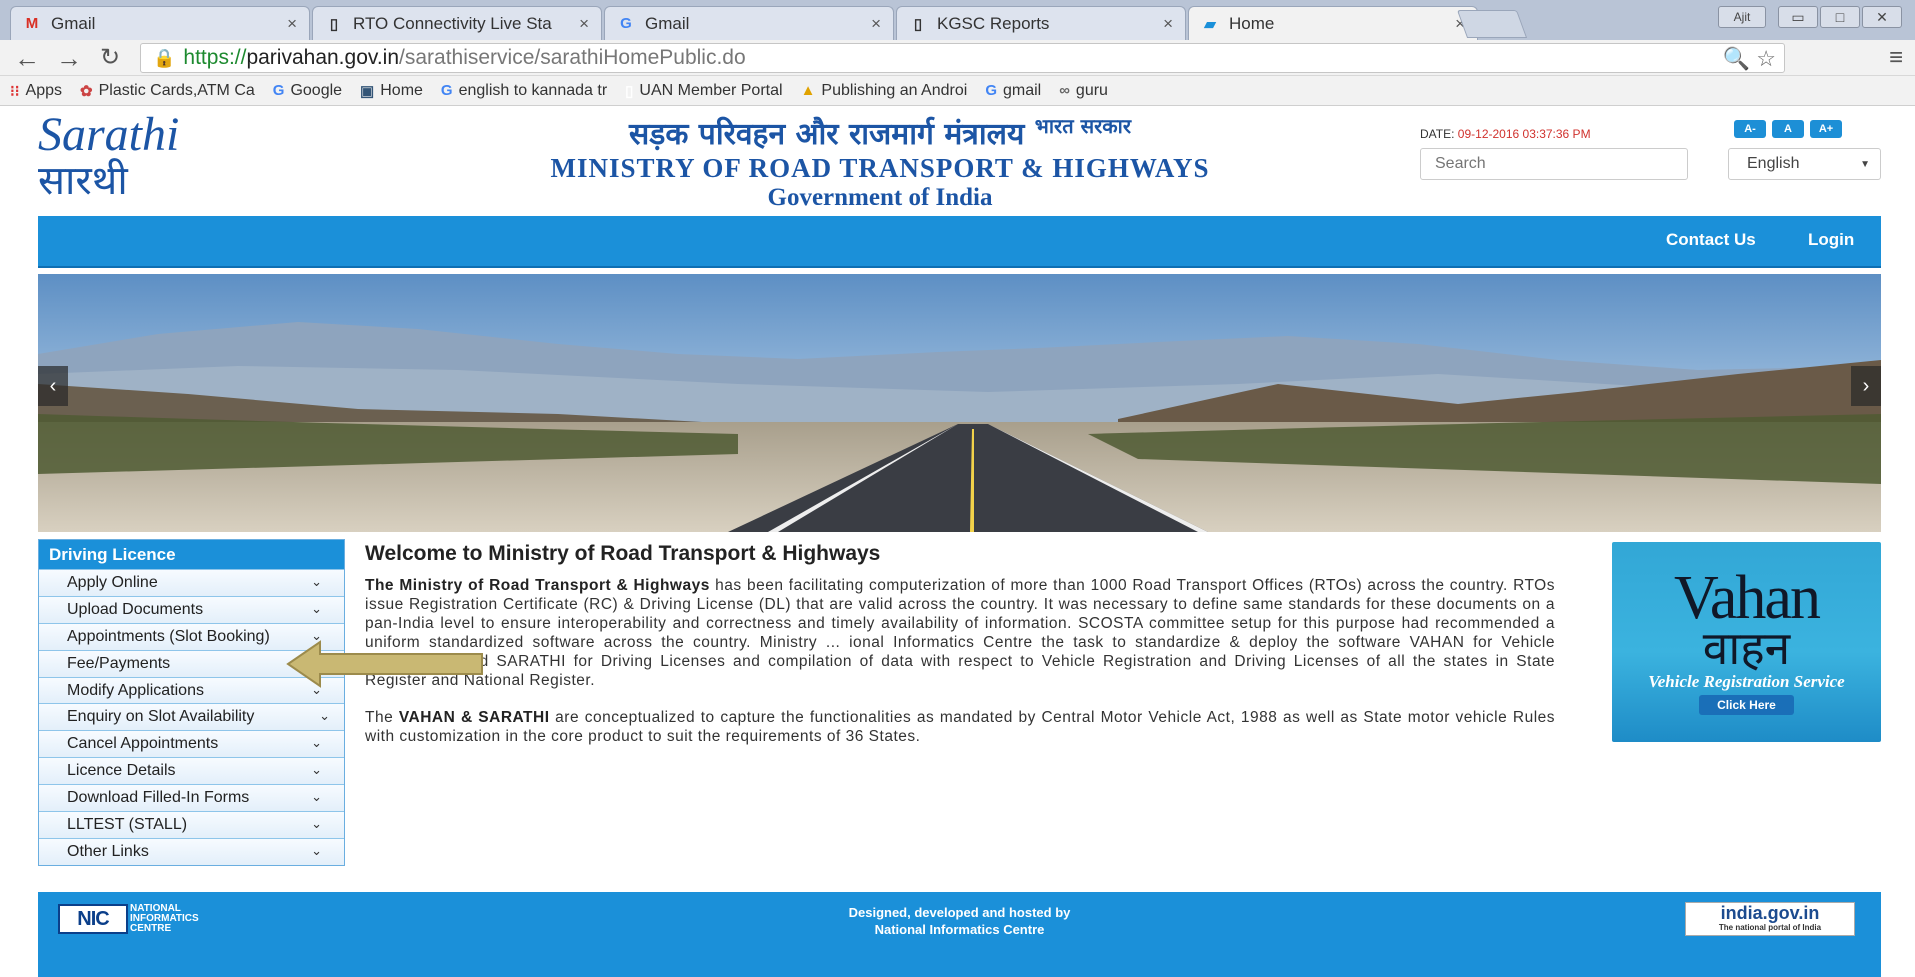 The height and width of the screenshot is (977, 1915). Describe the element at coordinates (1770, 913) in the screenshot. I see `india-gov-text: india.gov.in` at that location.